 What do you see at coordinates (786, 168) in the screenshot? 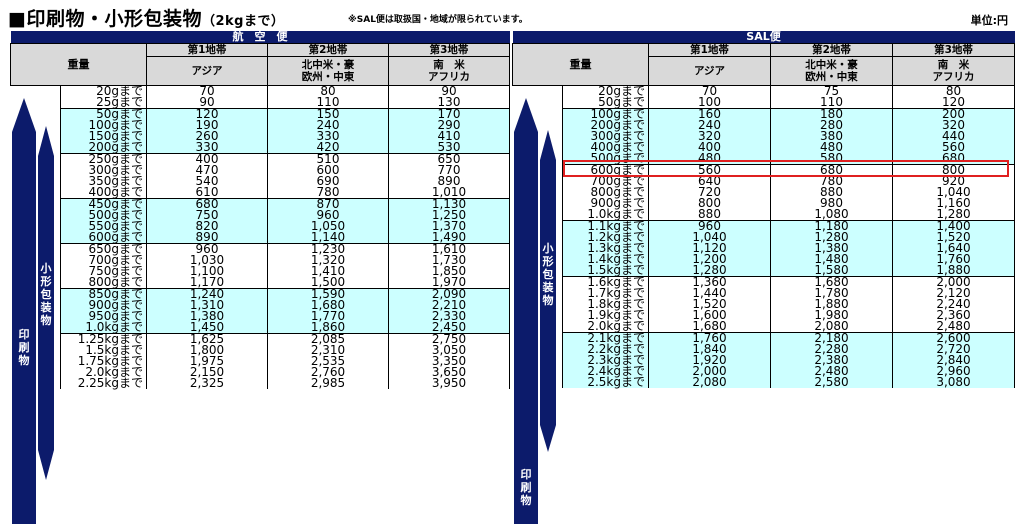
I see `highlighted-row-300g` at bounding box center [786, 168].